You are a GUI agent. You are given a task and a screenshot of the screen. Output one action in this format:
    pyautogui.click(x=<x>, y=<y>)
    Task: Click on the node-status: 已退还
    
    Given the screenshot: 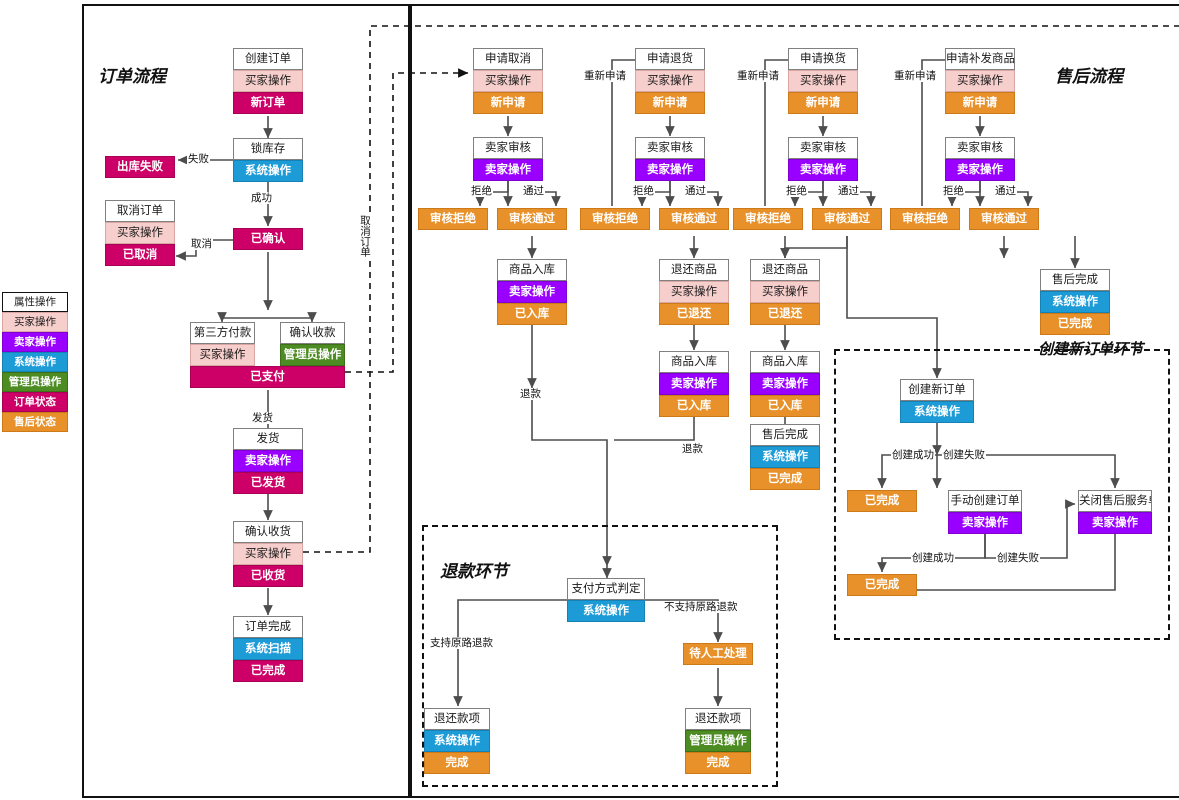 What is the action you would take?
    pyautogui.click(x=785, y=314)
    